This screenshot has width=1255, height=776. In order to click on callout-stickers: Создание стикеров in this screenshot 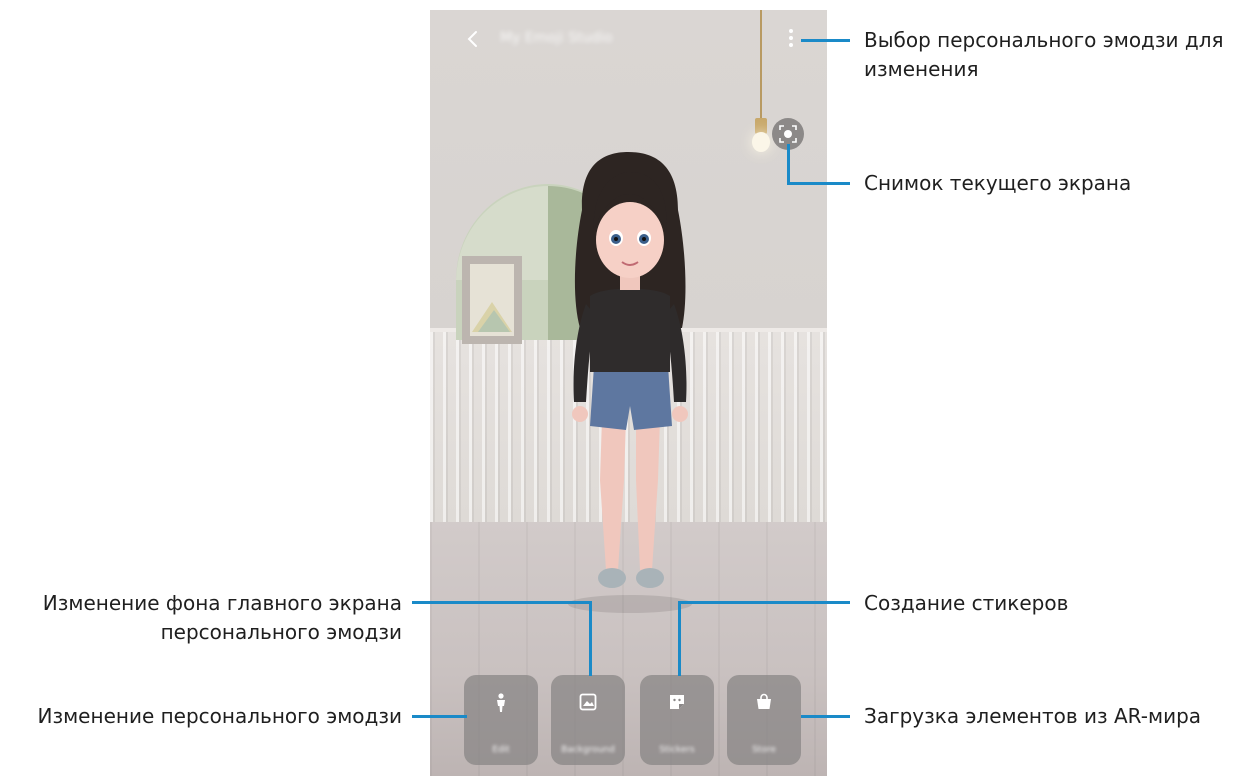, I will do `click(966, 603)`.